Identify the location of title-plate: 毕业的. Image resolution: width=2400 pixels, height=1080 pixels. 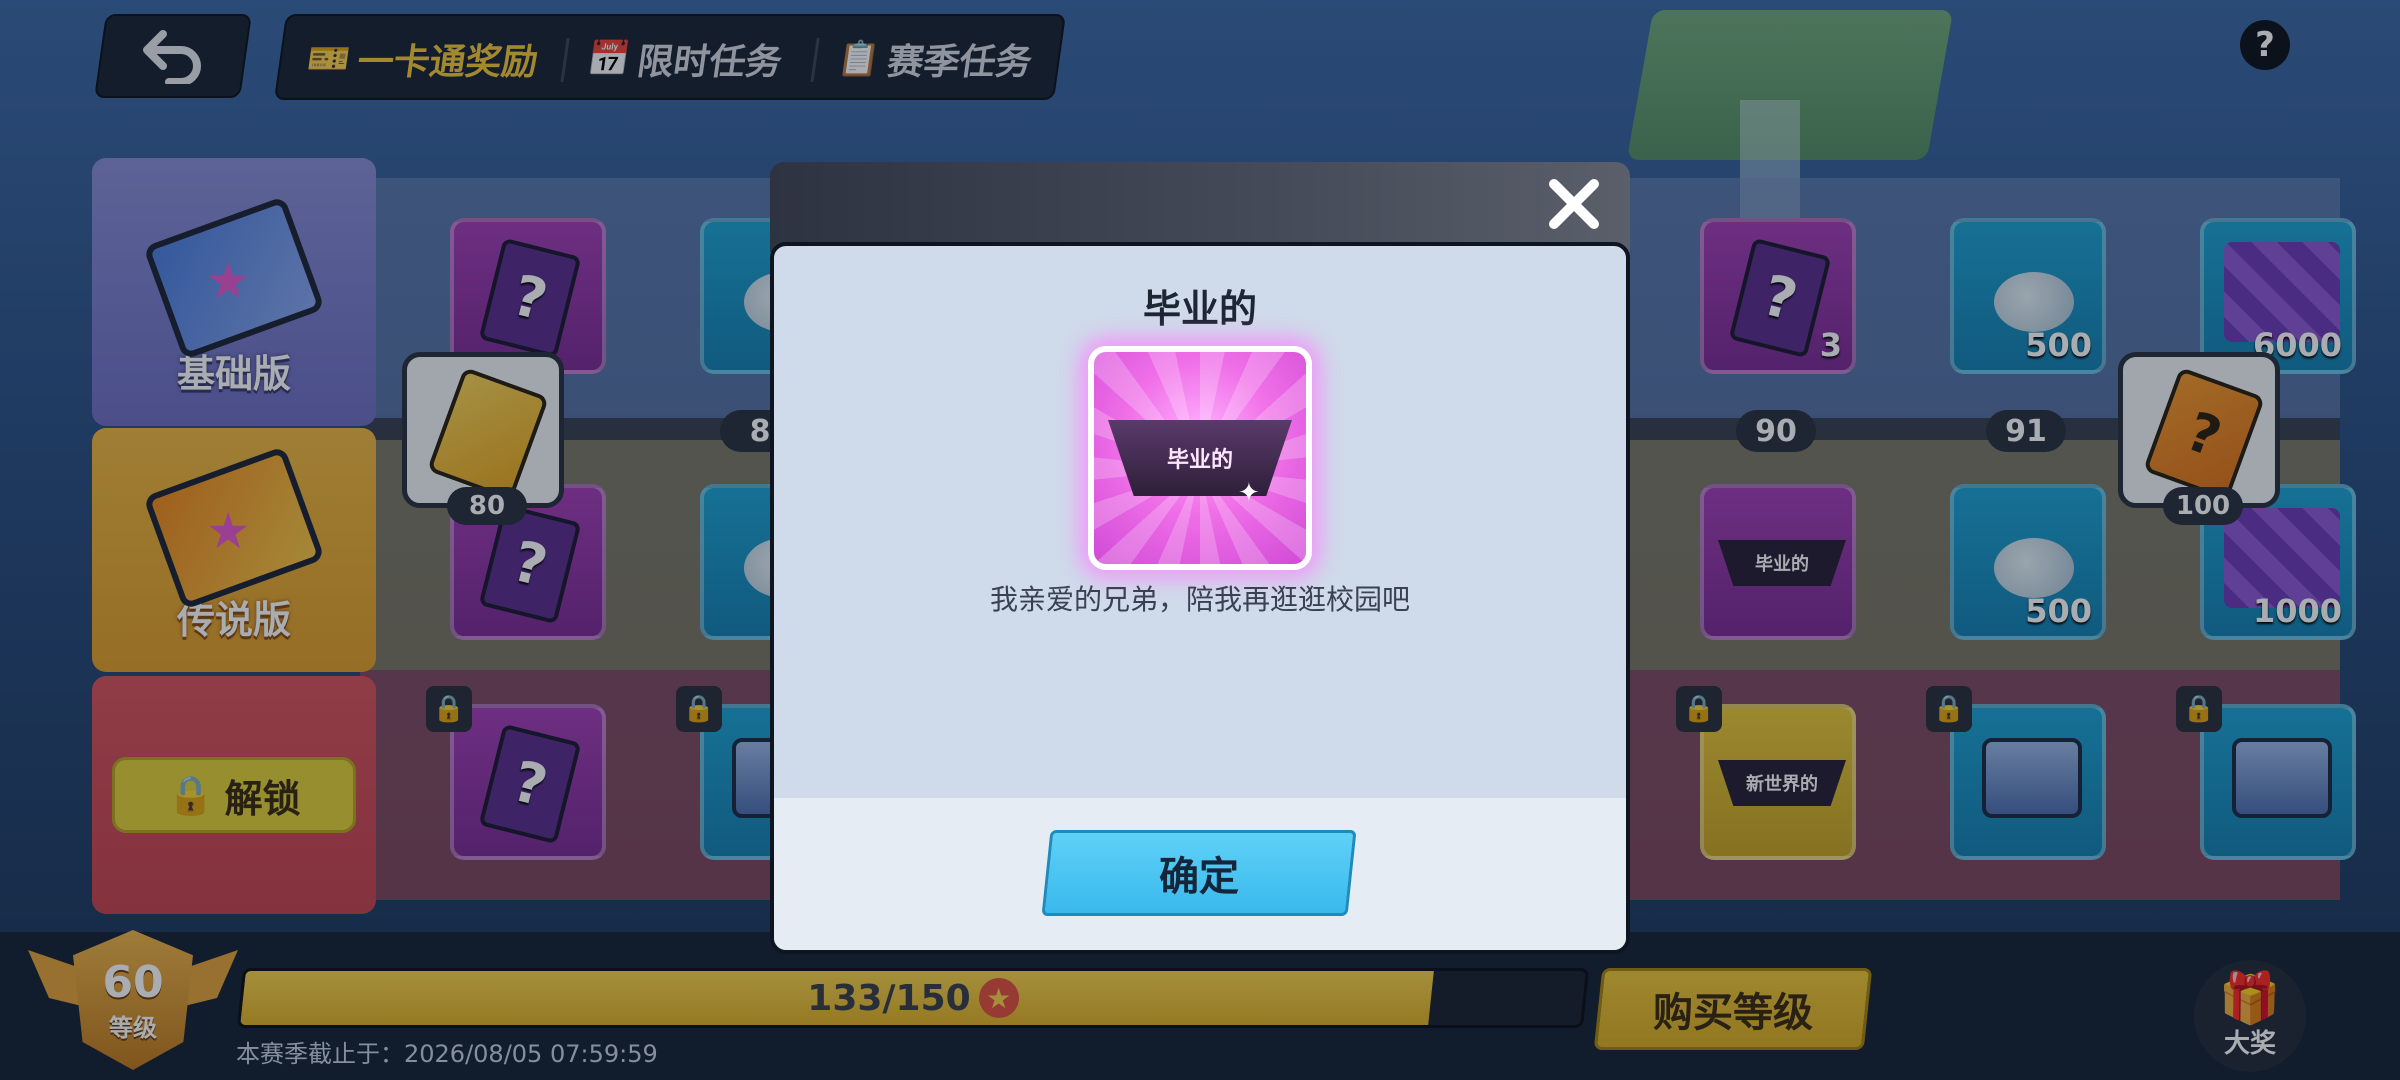
(1200, 458).